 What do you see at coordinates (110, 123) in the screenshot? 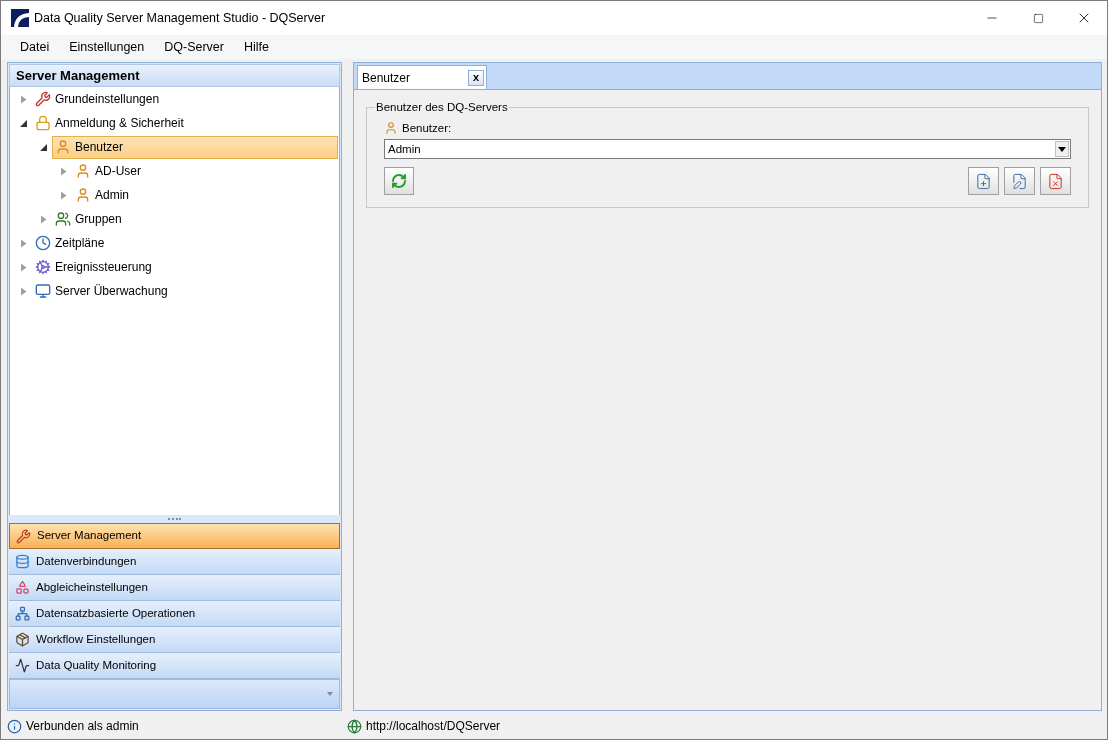
I see `tree-item: Anmeldung & Sicherheit` at bounding box center [110, 123].